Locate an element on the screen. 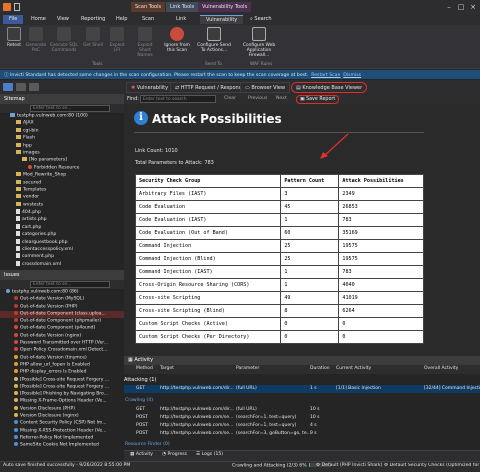 The width and height of the screenshot is (480, 472). minimize-icon: – is located at coordinates (449, 7).